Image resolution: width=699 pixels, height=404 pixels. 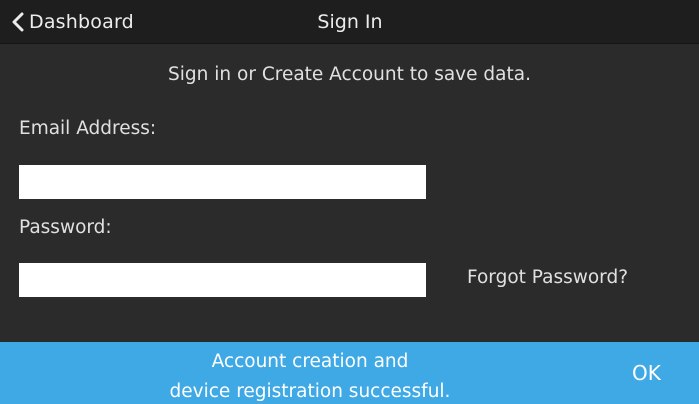 I want to click on page-title: Sign In, so click(x=350, y=22).